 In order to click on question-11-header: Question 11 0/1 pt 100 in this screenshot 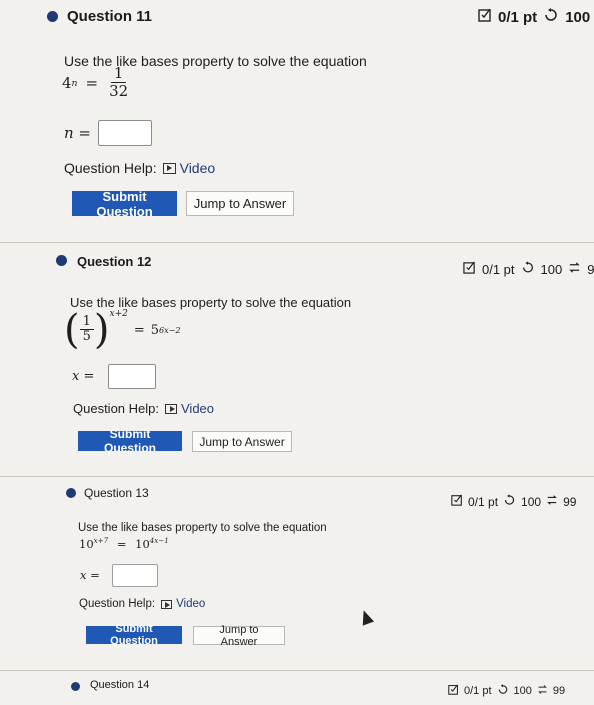, I will do `click(297, 17)`.